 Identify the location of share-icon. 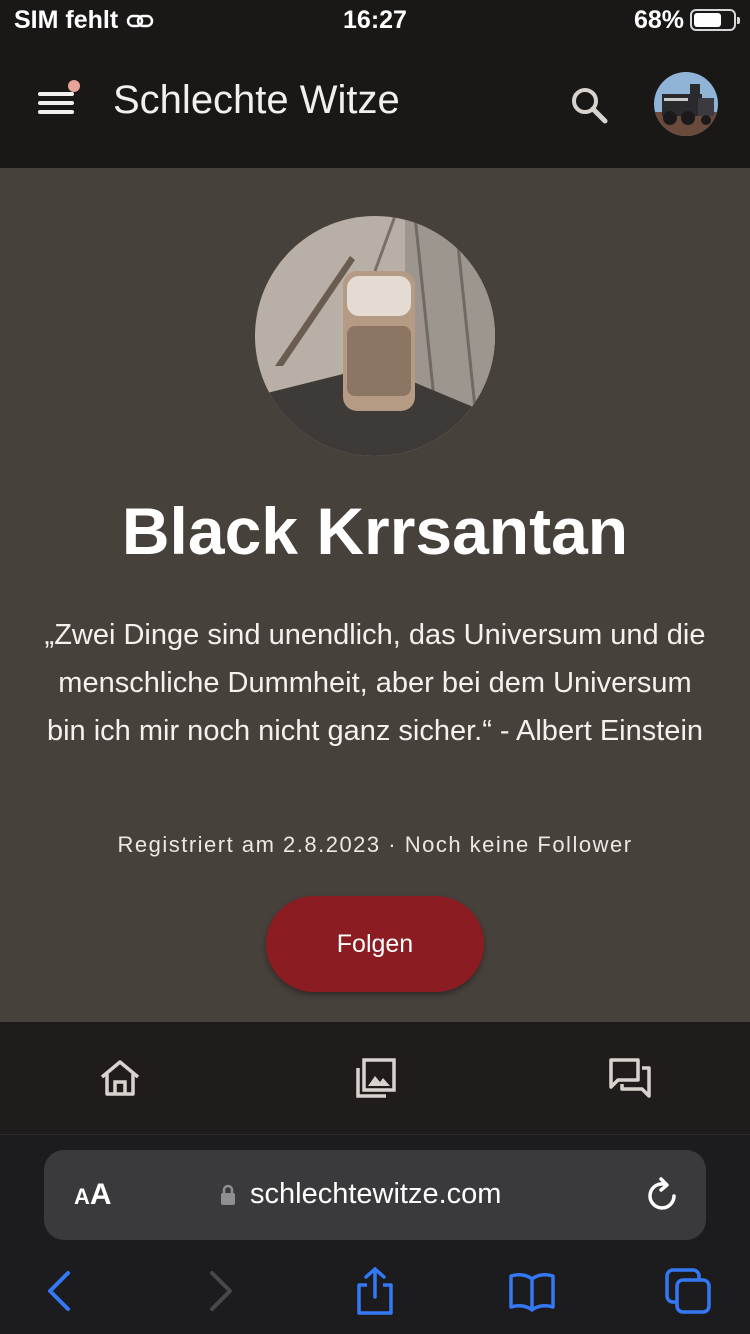
(375, 1291).